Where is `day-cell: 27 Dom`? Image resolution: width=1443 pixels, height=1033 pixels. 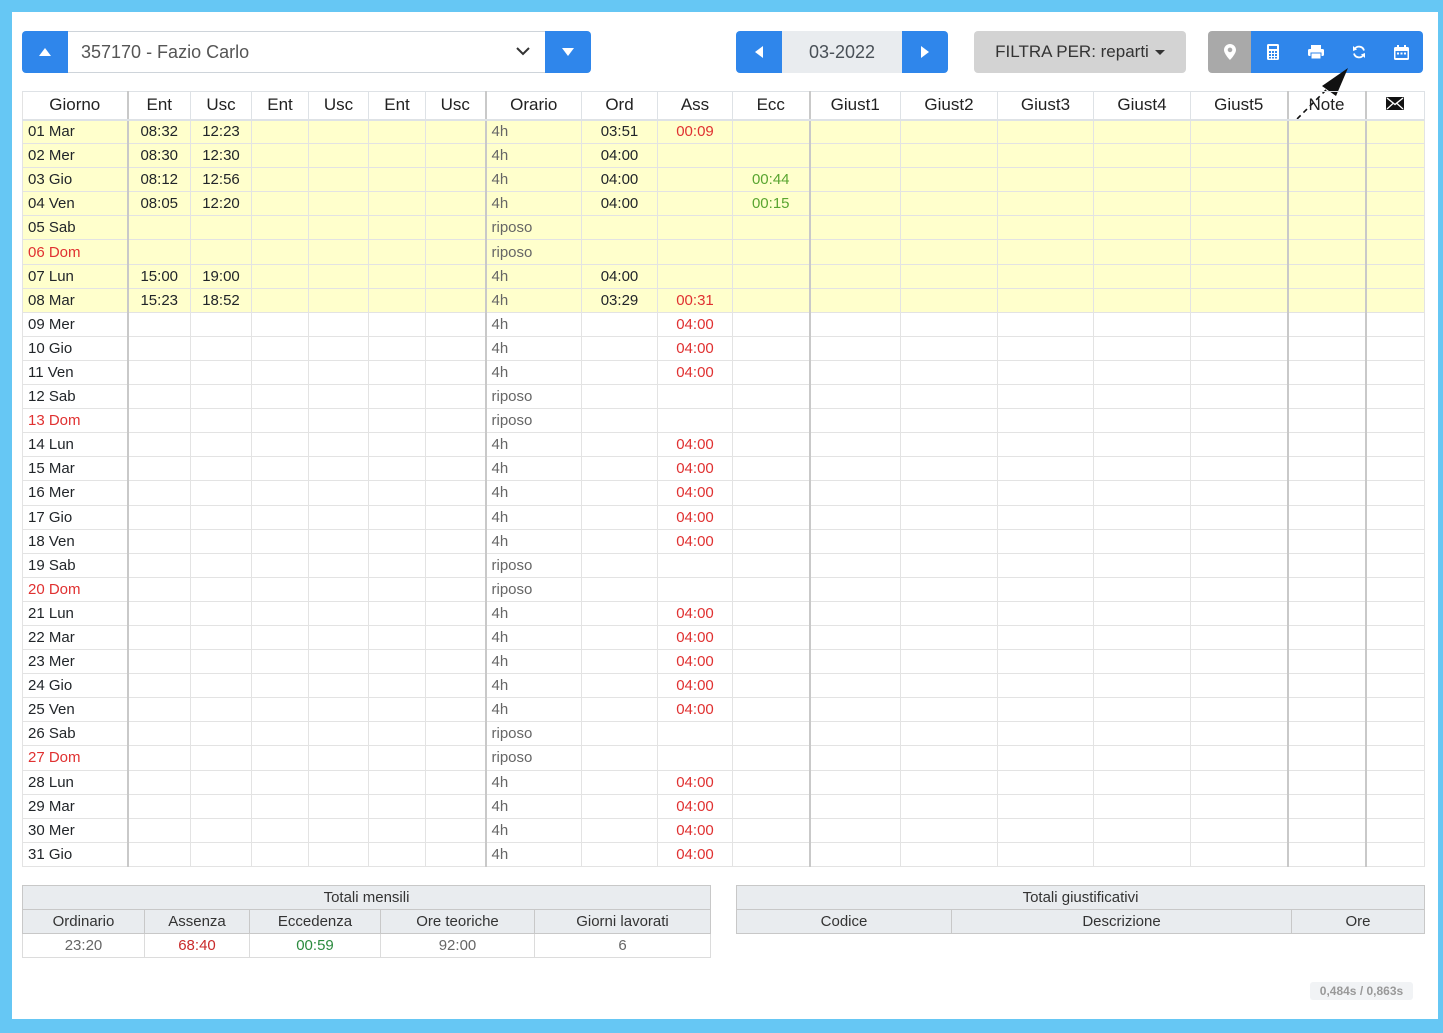 day-cell: 27 Dom is located at coordinates (75, 758).